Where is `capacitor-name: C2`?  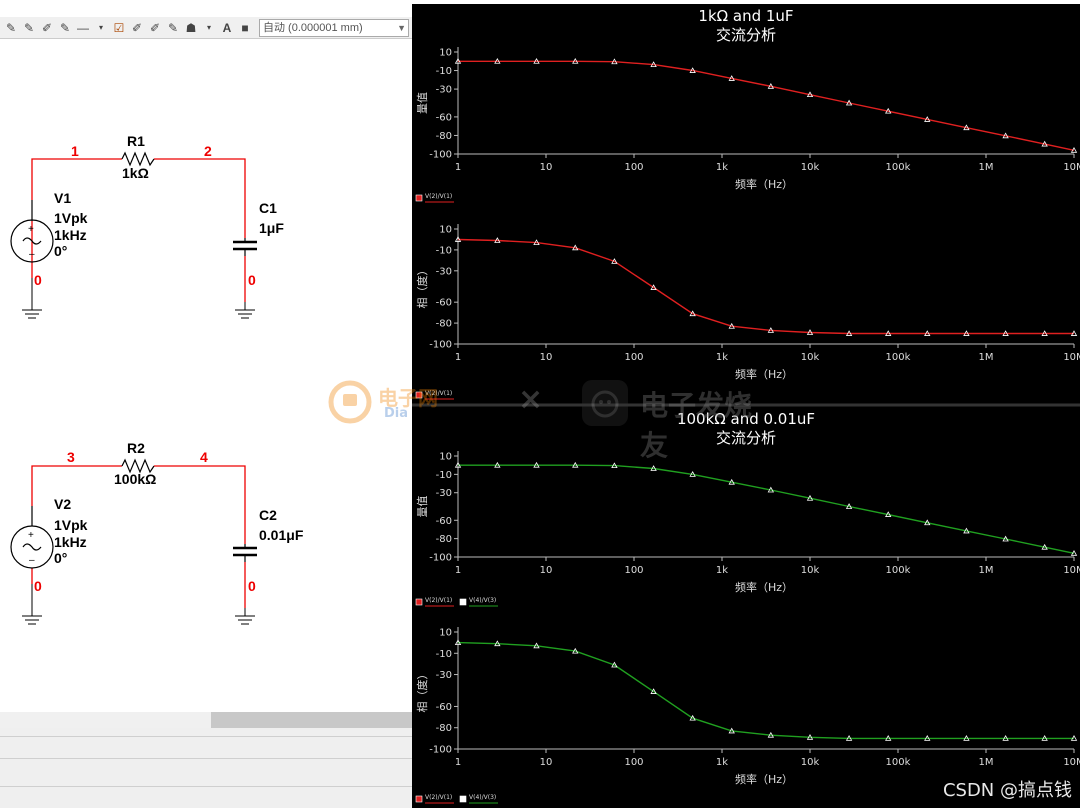 capacitor-name: C2 is located at coordinates (268, 515).